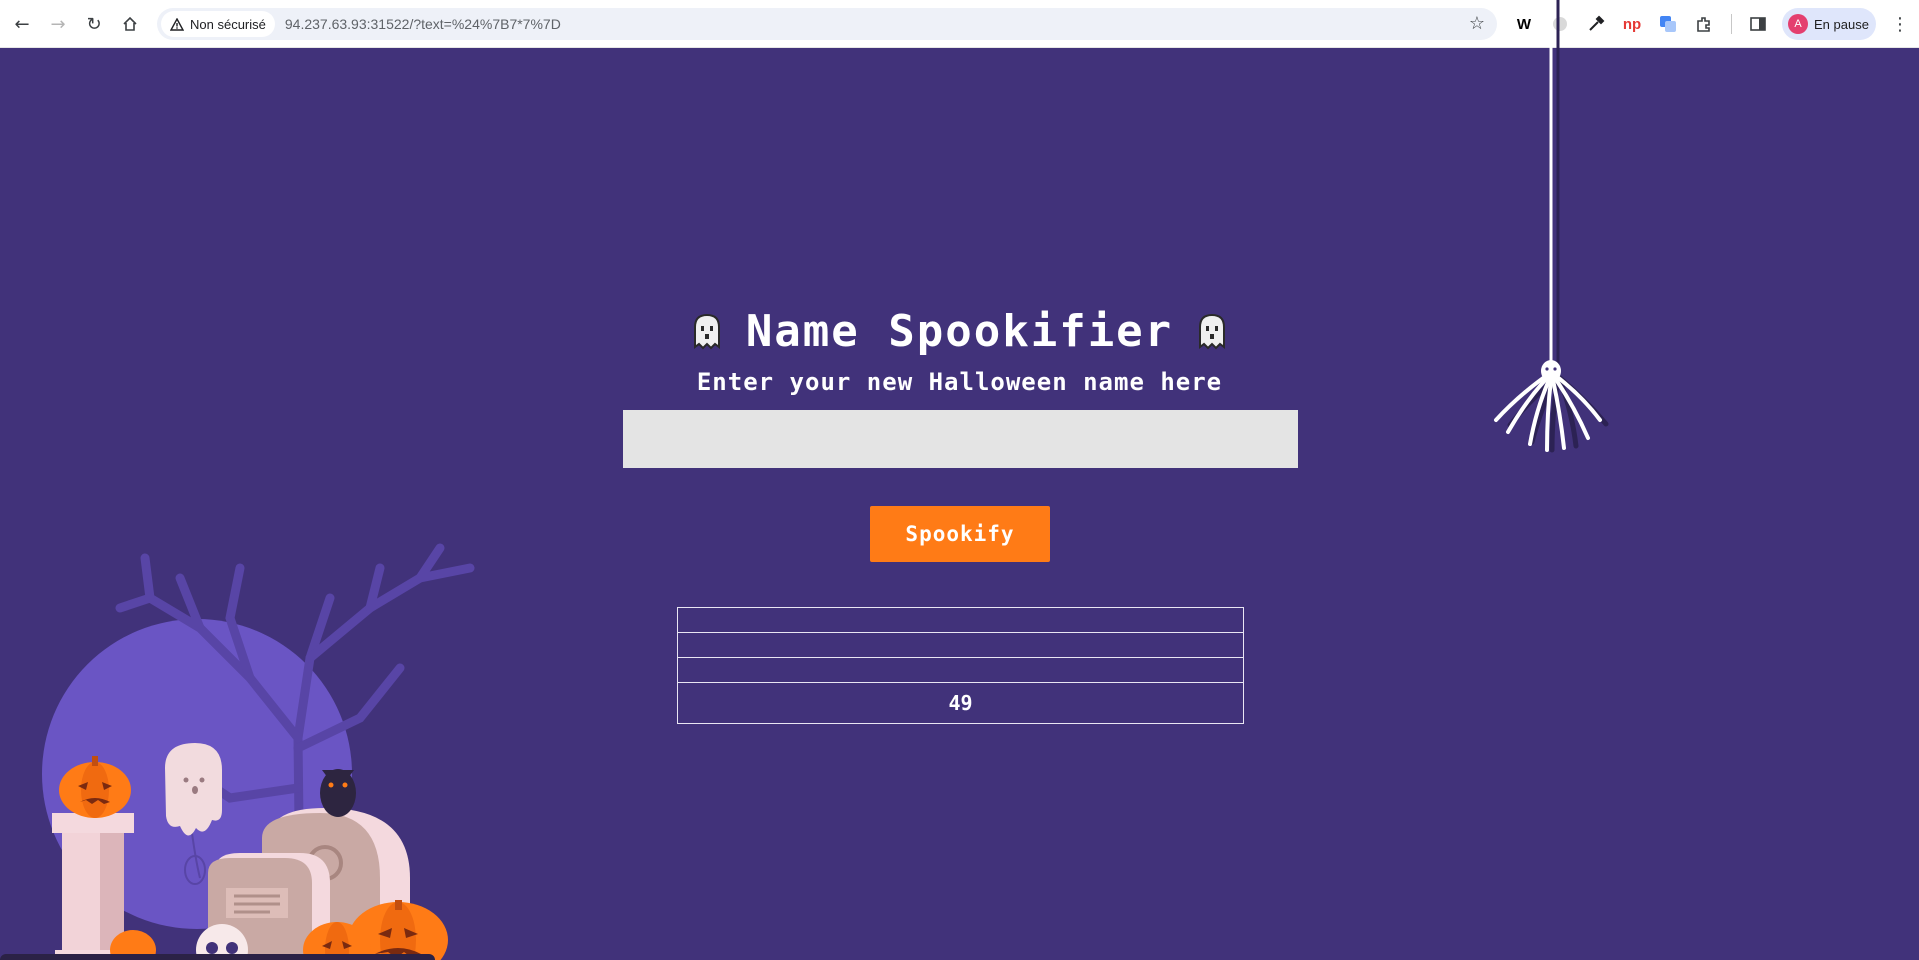 The width and height of the screenshot is (1919, 960). What do you see at coordinates (177, 24) in the screenshot?
I see `warning-icon` at bounding box center [177, 24].